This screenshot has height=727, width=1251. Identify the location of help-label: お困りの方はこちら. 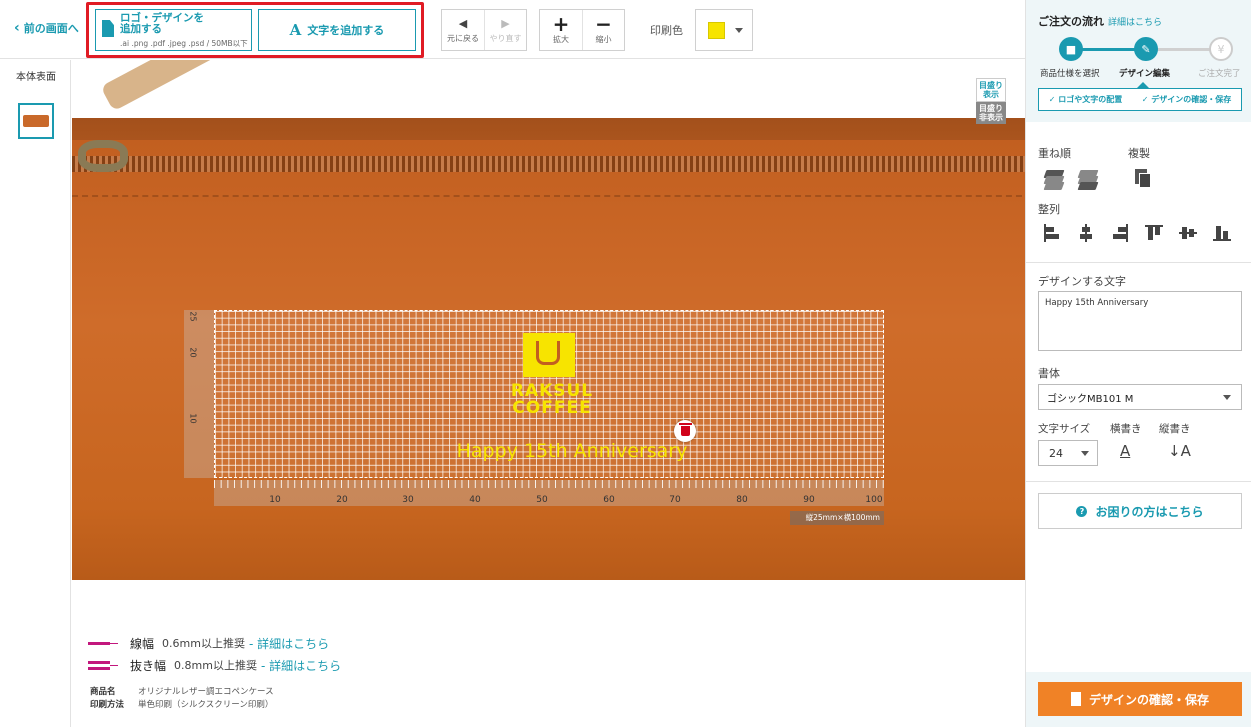
(1149, 511).